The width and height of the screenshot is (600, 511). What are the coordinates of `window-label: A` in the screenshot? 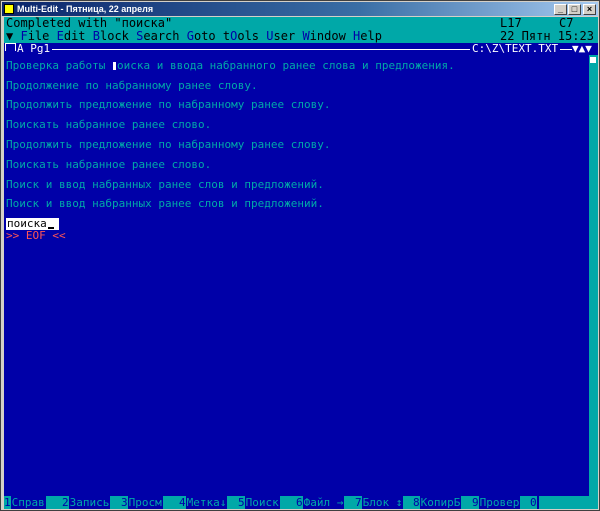 It's located at (20, 48).